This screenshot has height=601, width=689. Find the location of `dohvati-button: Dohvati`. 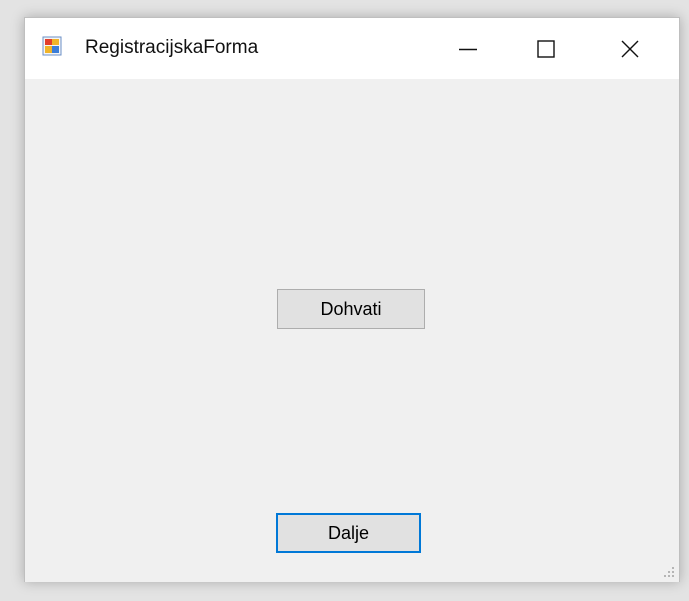

dohvati-button: Dohvati is located at coordinates (351, 309).